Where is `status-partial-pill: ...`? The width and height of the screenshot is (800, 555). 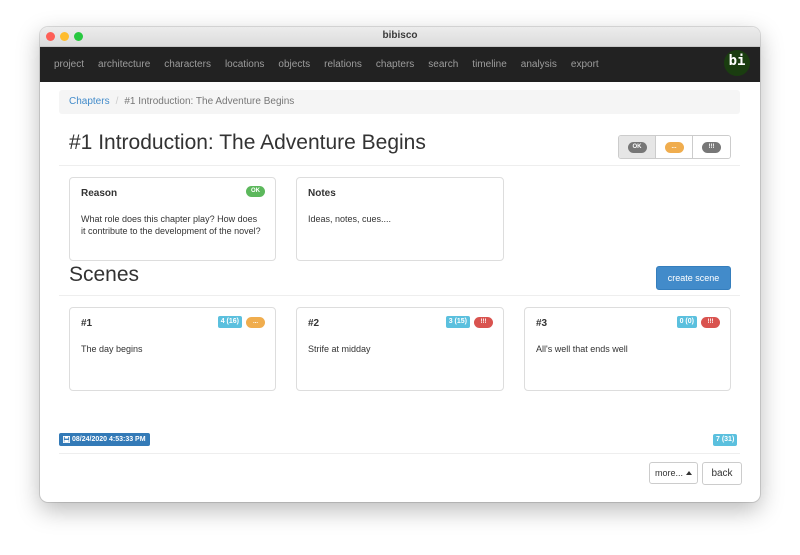 status-partial-pill: ... is located at coordinates (674, 147).